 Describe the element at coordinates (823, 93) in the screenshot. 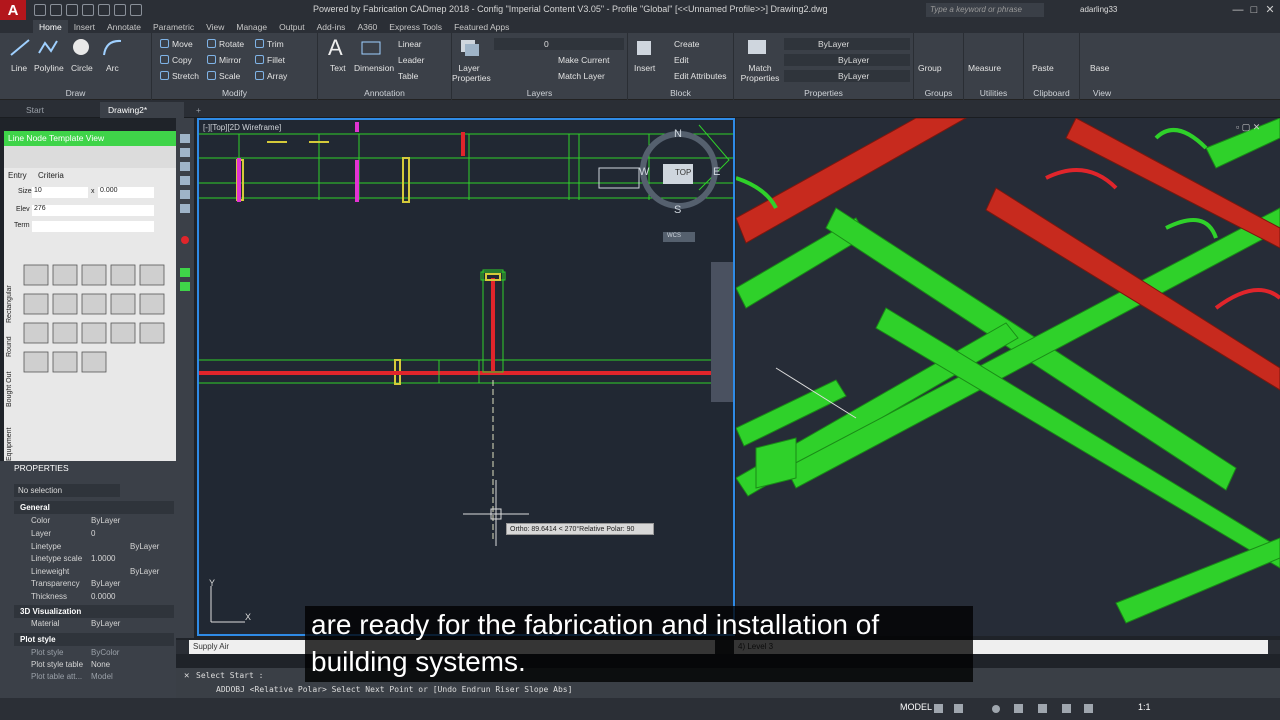

I see `properties-group-label: Properties` at that location.